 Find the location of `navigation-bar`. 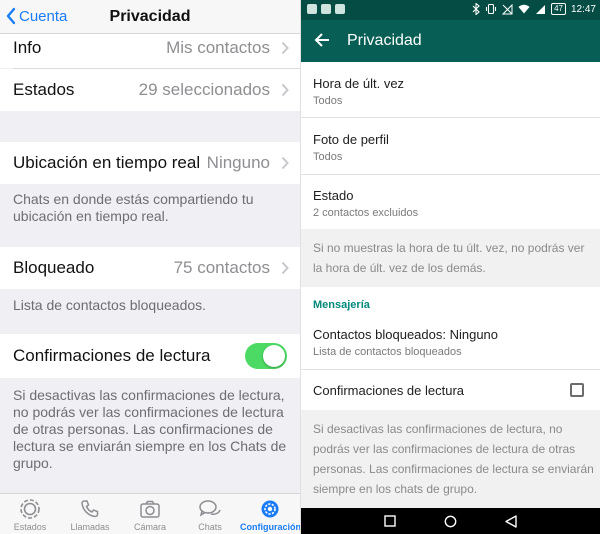

navigation-bar is located at coordinates (450, 521).